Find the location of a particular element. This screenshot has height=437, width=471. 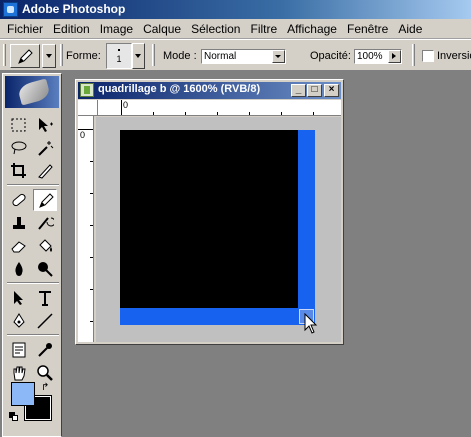

default-colors-icon is located at coordinates (13, 416).